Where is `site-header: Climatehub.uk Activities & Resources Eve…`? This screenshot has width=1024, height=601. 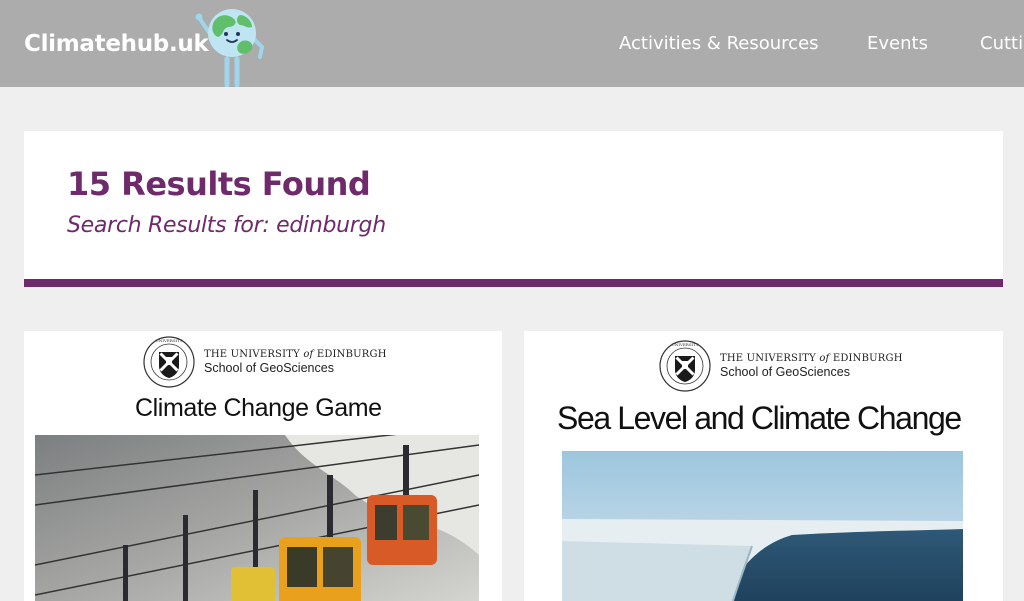
site-header: Climatehub.uk Activities & Resources Eve… is located at coordinates (512, 43).